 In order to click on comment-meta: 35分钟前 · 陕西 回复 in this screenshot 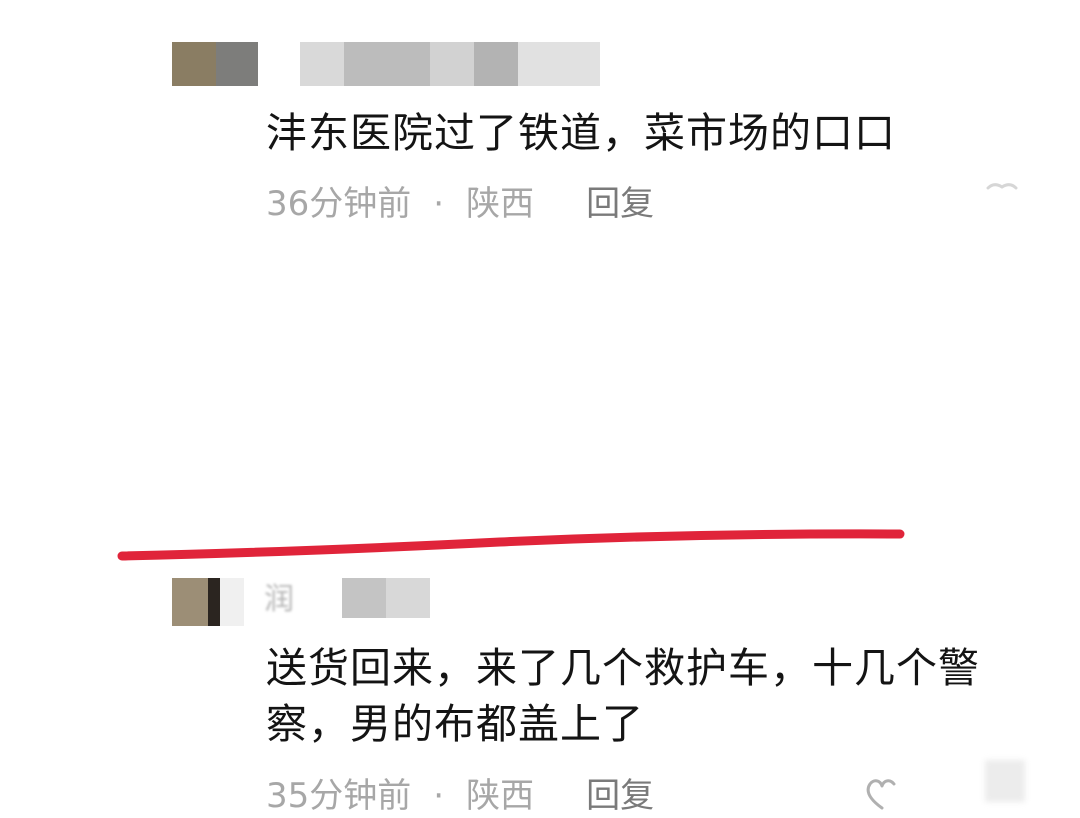, I will do `click(460, 796)`.